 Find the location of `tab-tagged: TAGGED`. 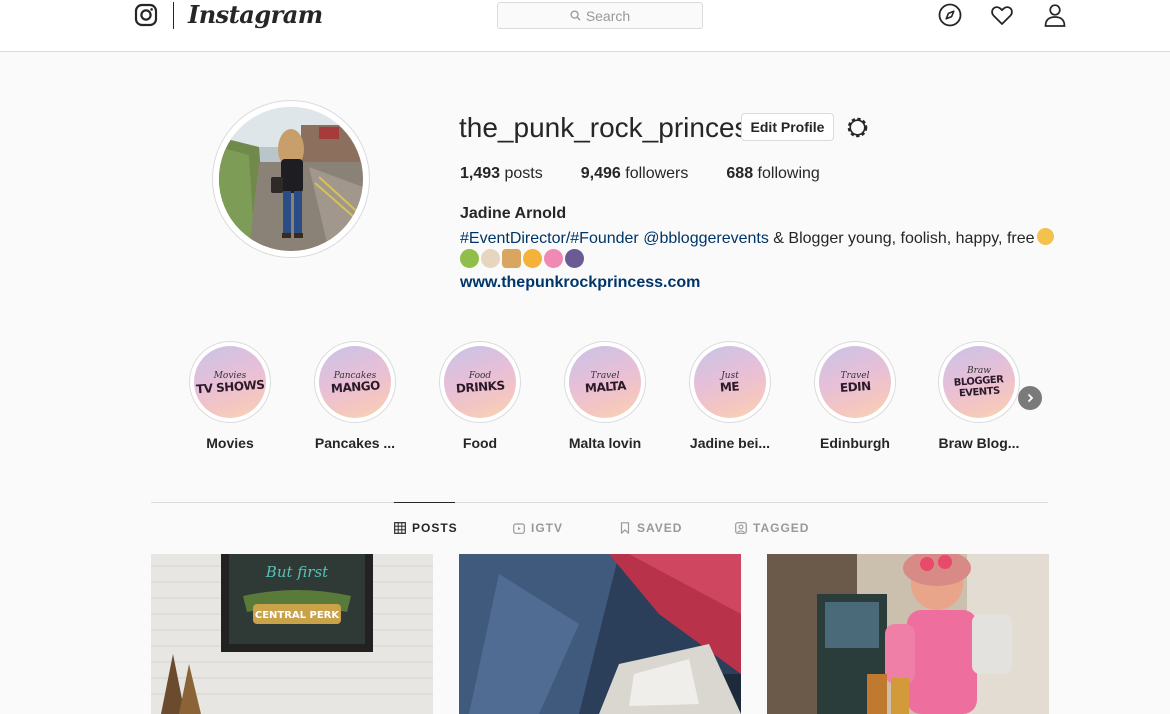

tab-tagged: TAGGED is located at coordinates (772, 528).